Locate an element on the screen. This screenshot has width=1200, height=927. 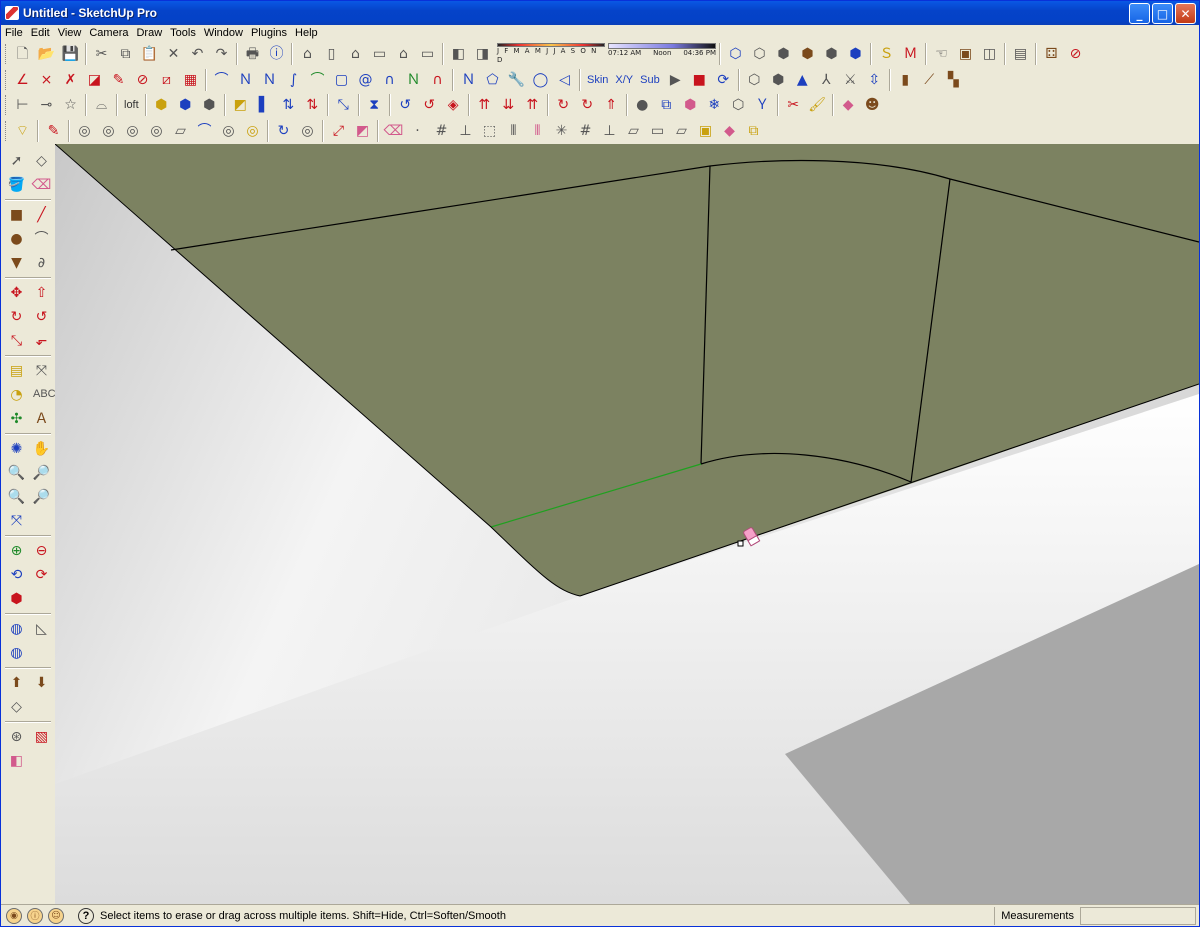
arc-icon: ⌒ is located at coordinates (317, 80).